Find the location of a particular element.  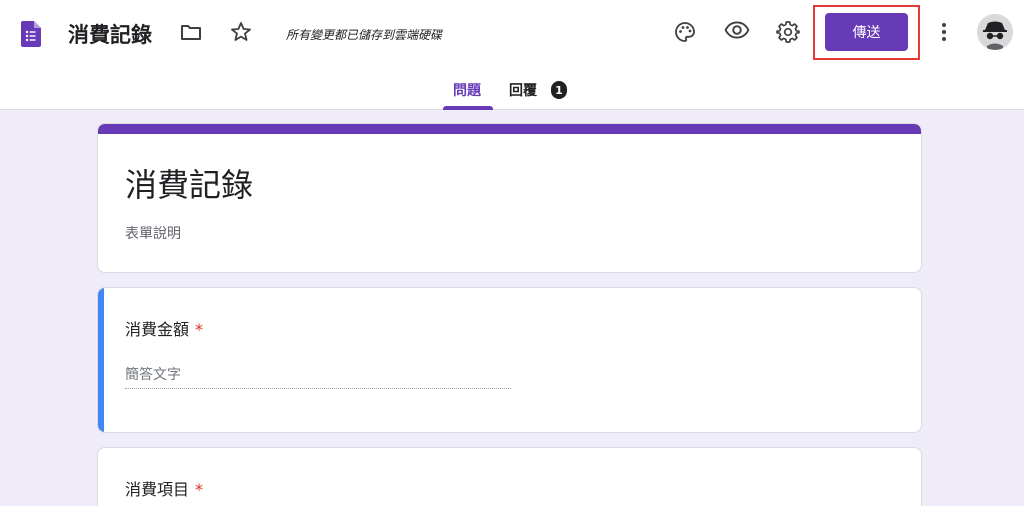

move-to-folder-button is located at coordinates (191, 32).